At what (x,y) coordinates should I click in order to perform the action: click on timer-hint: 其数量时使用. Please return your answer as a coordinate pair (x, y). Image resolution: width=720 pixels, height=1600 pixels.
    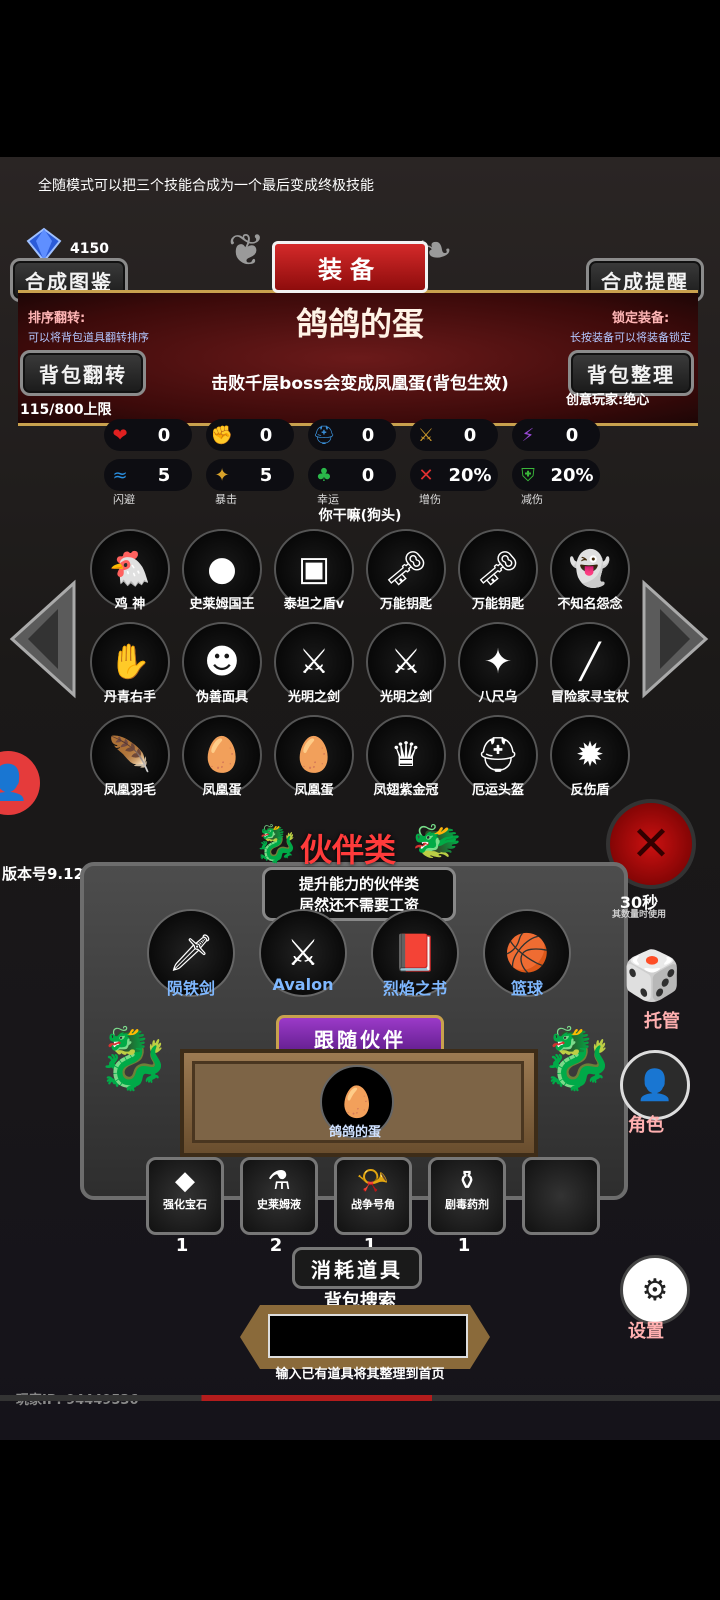
    Looking at the image, I should click on (639, 915).